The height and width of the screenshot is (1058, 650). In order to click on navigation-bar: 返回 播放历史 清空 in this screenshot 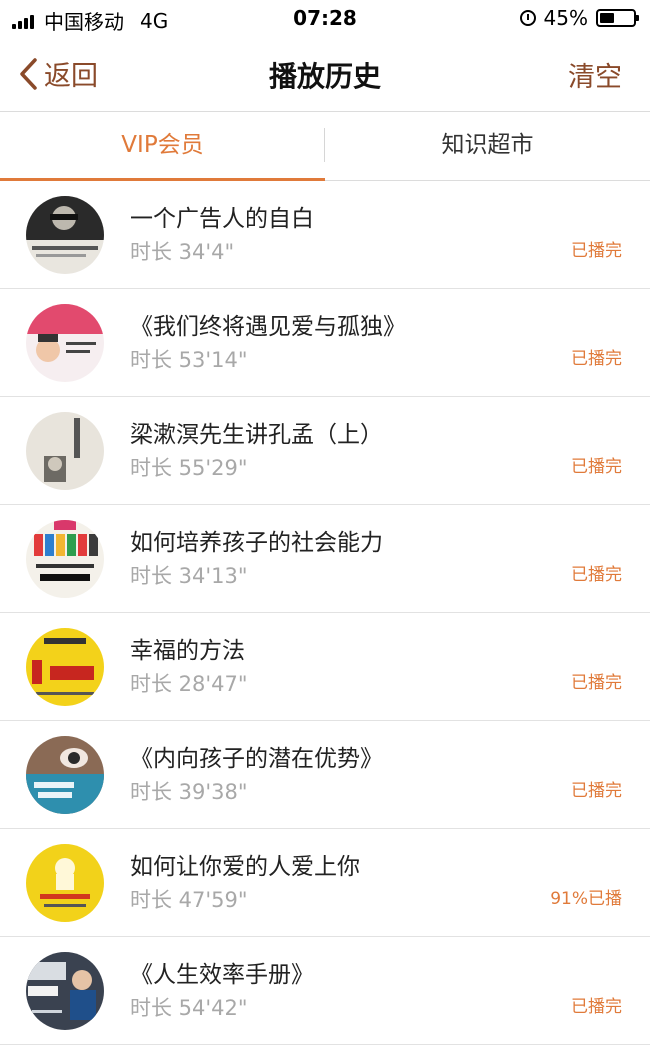, I will do `click(325, 74)`.